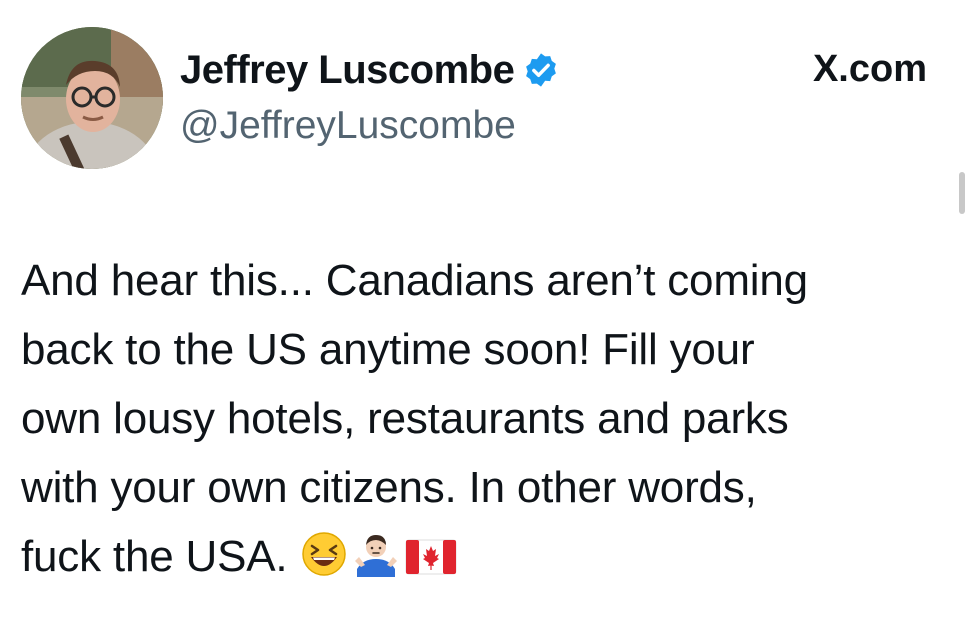 This screenshot has width=969, height=629. What do you see at coordinates (414, 280) in the screenshot?
I see `tweet-line: And hear this... Canadians aren’t coming` at bounding box center [414, 280].